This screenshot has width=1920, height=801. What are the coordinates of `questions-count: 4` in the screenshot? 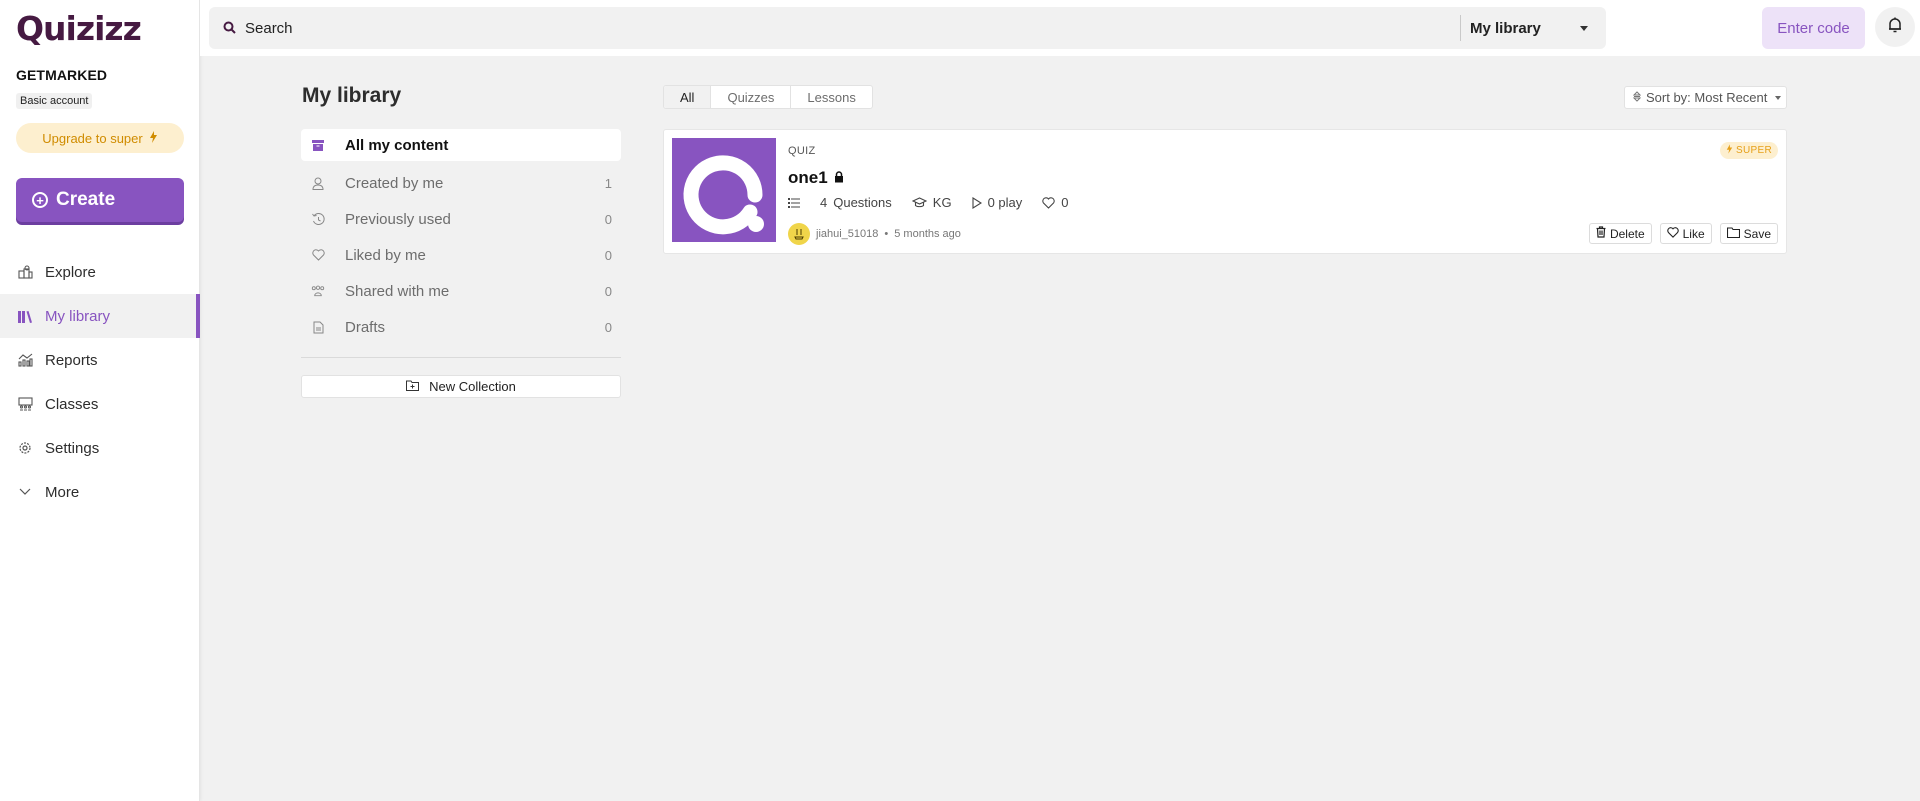 It's located at (824, 202).